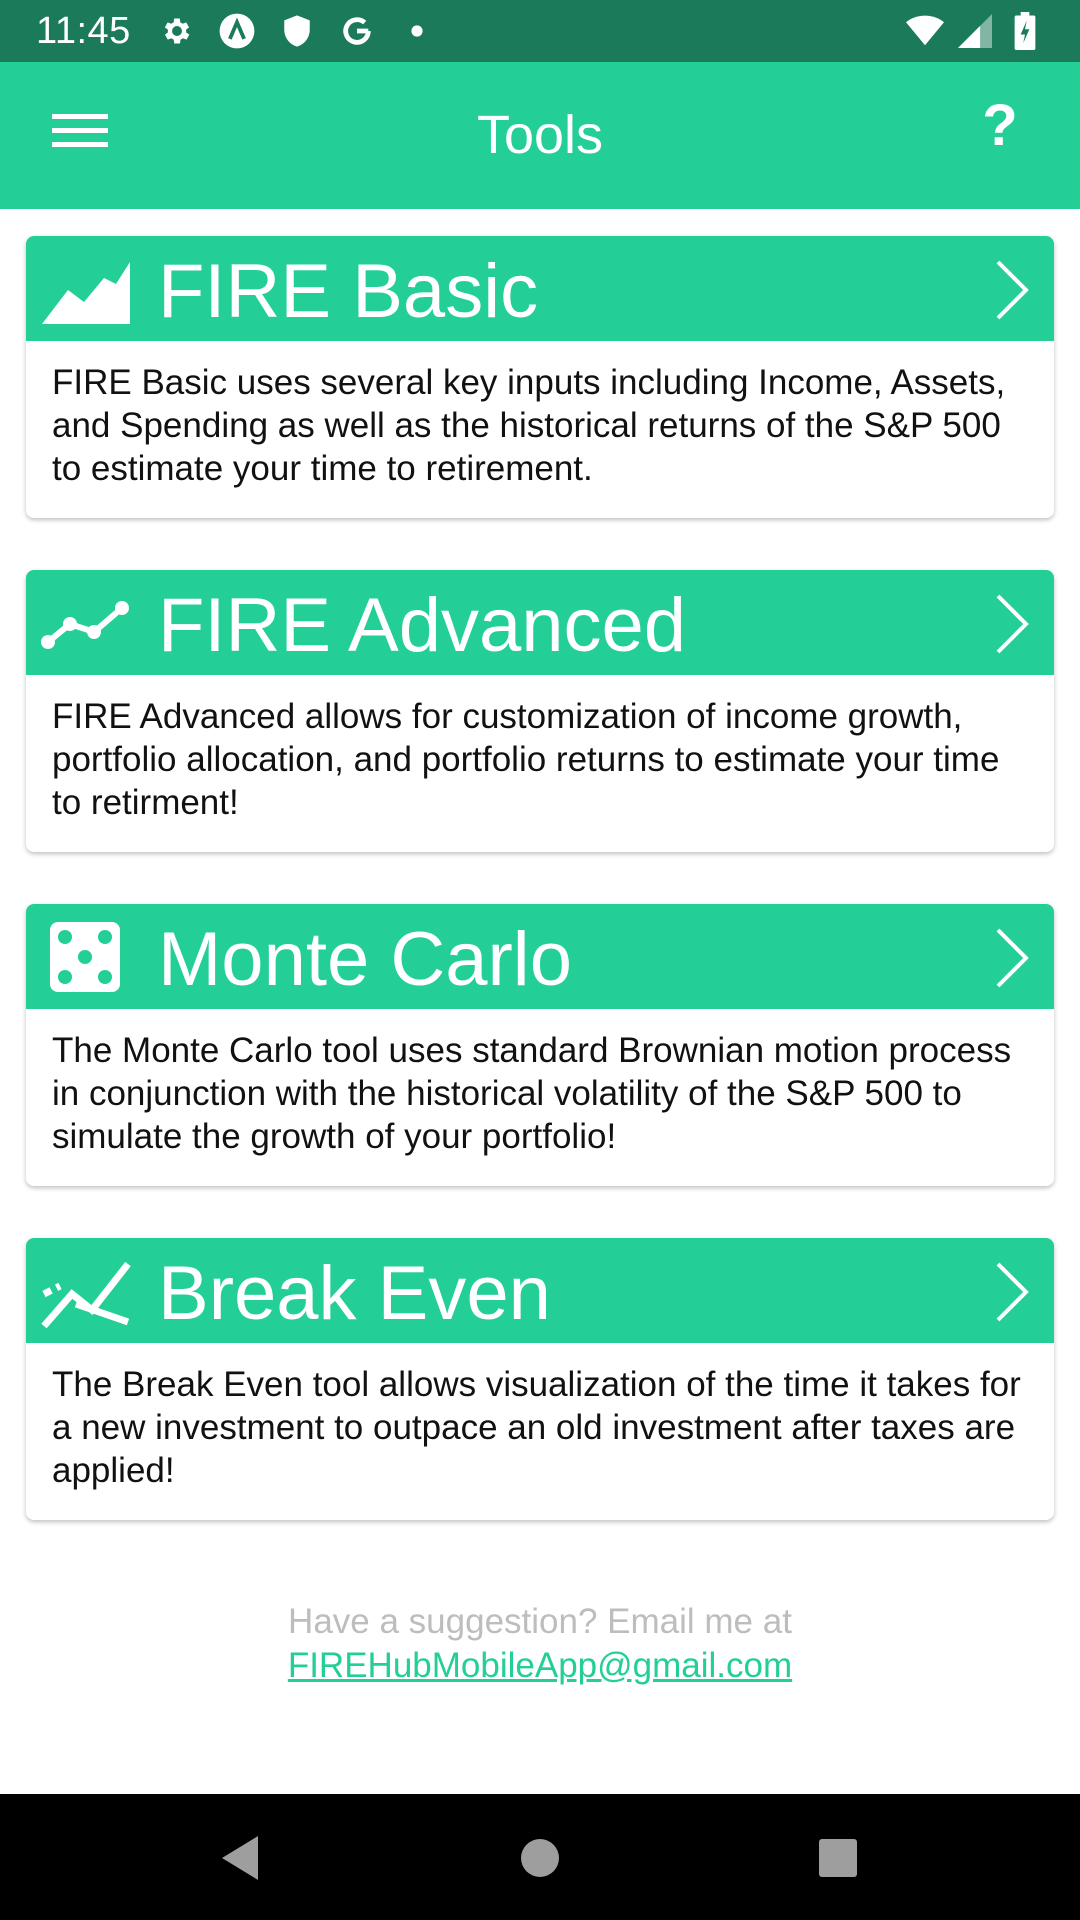 The width and height of the screenshot is (1080, 1920). I want to click on system-nav-bar, so click(540, 1857).